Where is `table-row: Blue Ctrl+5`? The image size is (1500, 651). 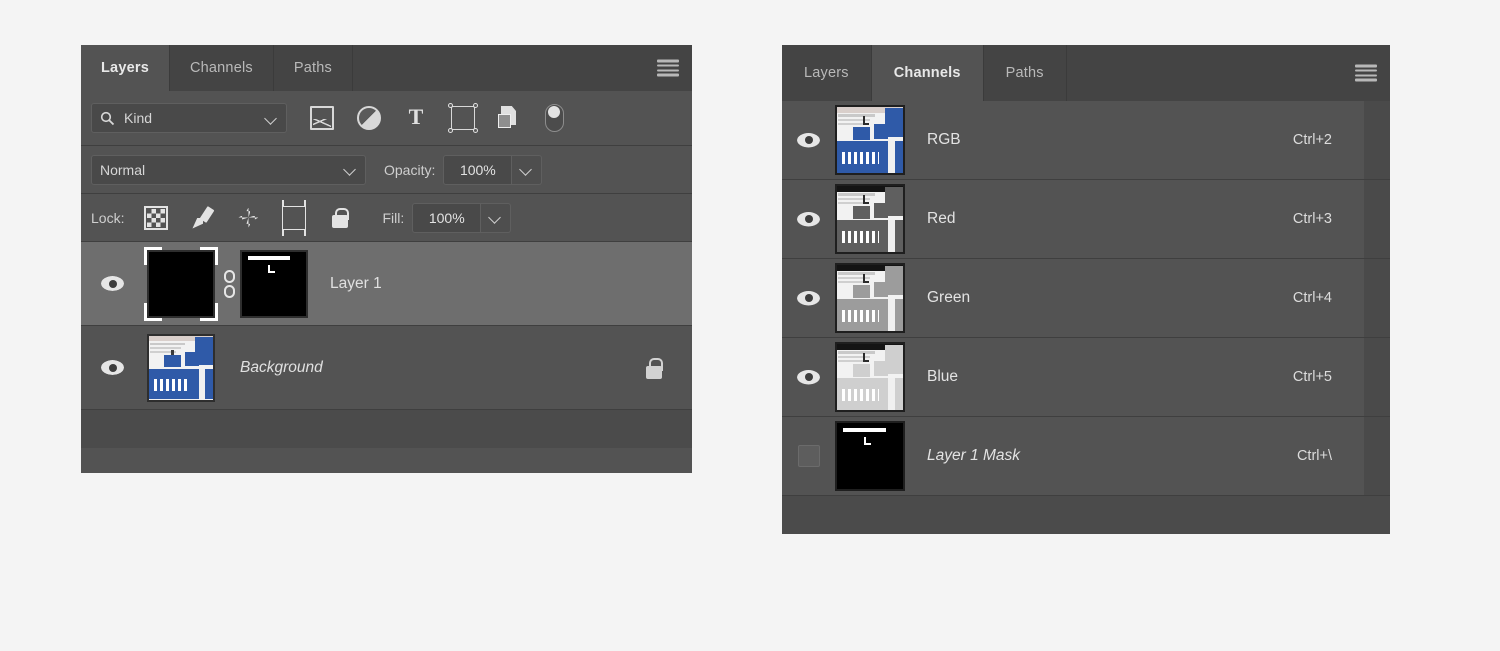
table-row: Blue Ctrl+5 is located at coordinates (1086, 377).